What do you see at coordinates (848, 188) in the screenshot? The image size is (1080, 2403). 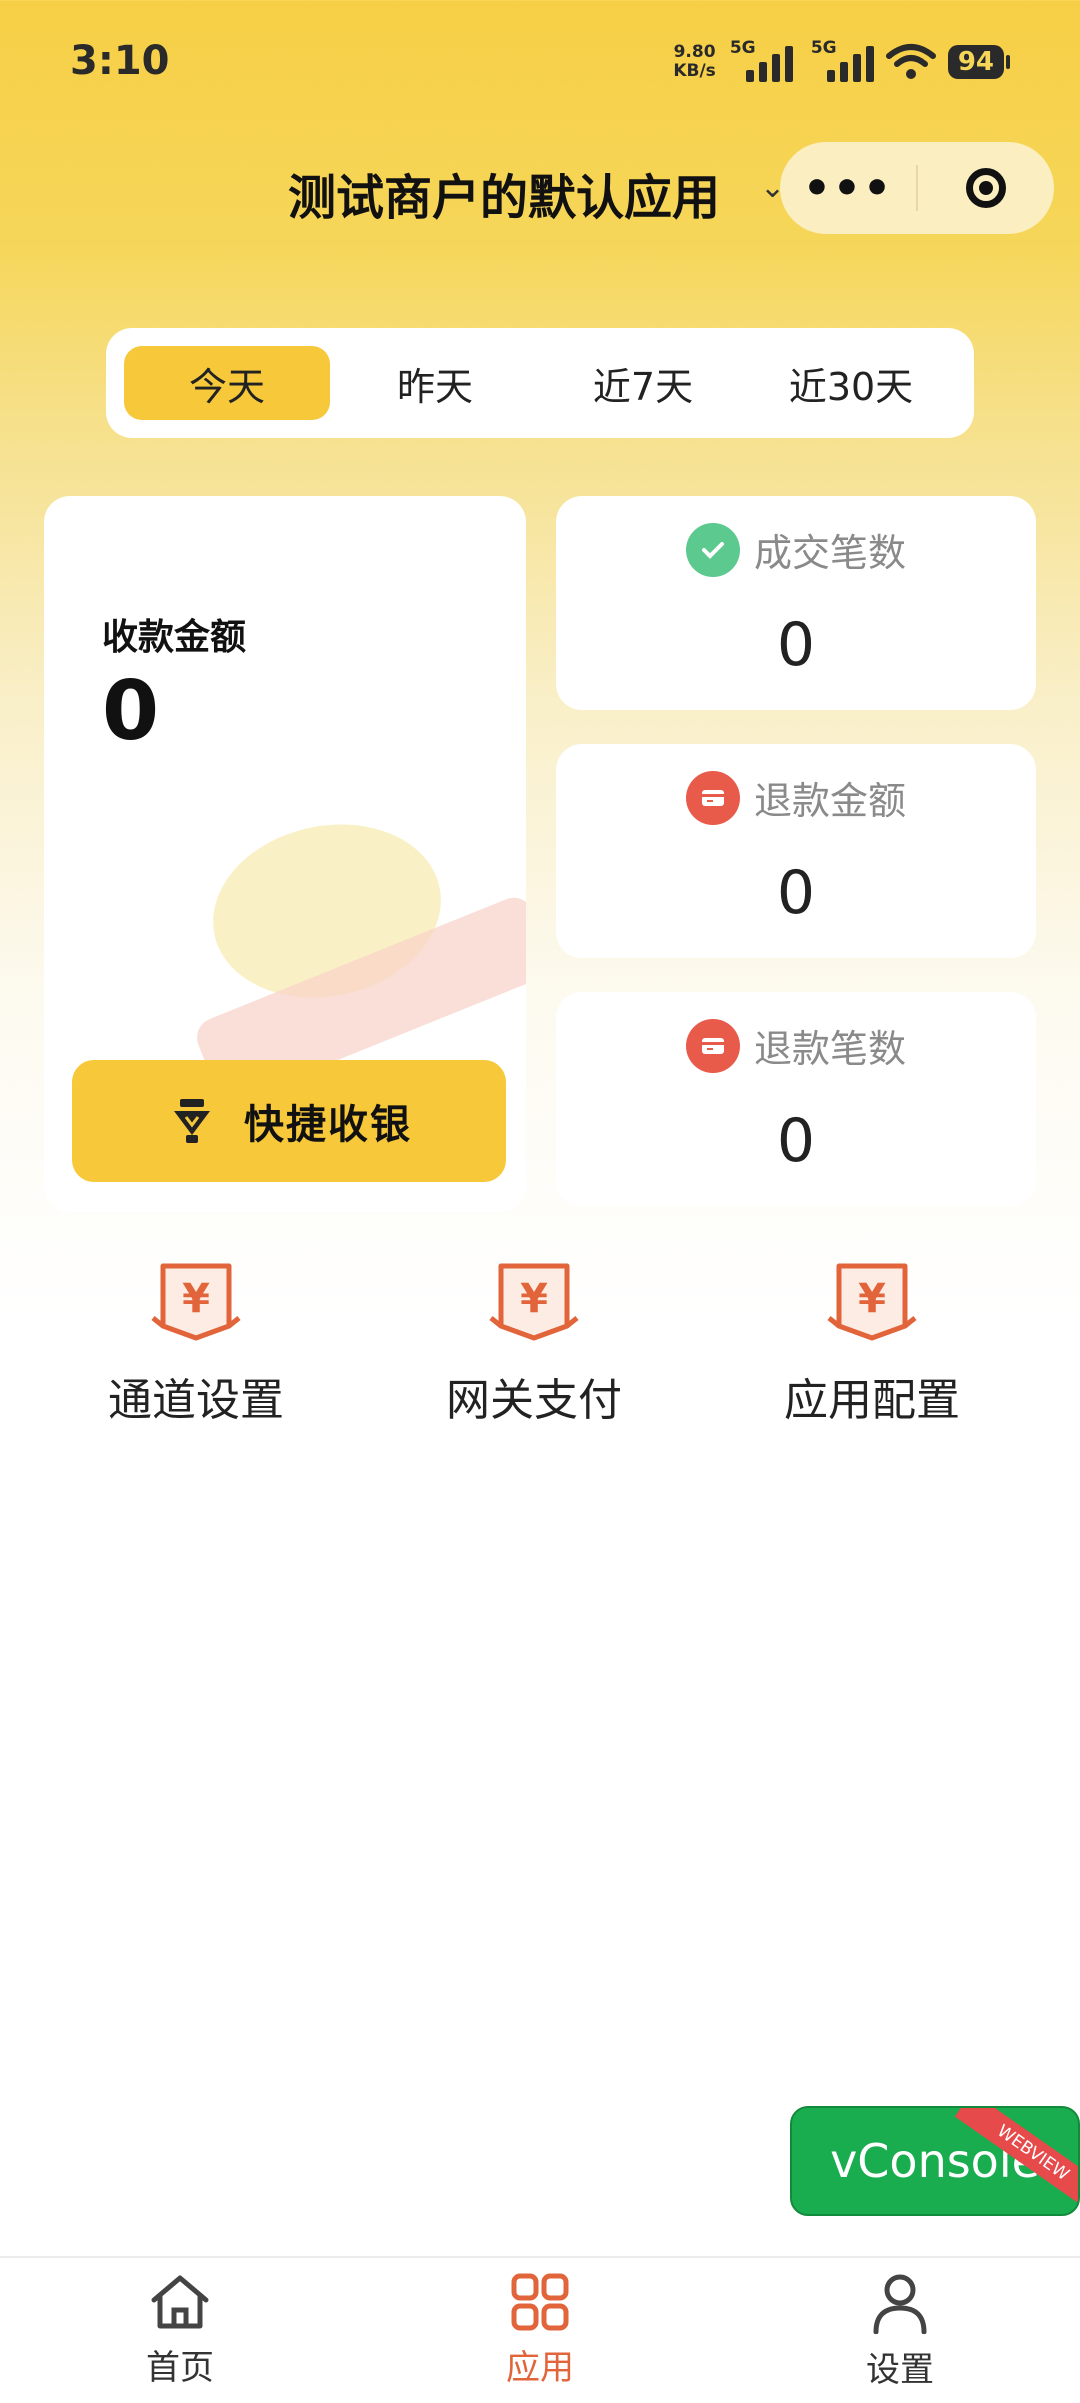 I see `more-dots-icon: •••` at bounding box center [848, 188].